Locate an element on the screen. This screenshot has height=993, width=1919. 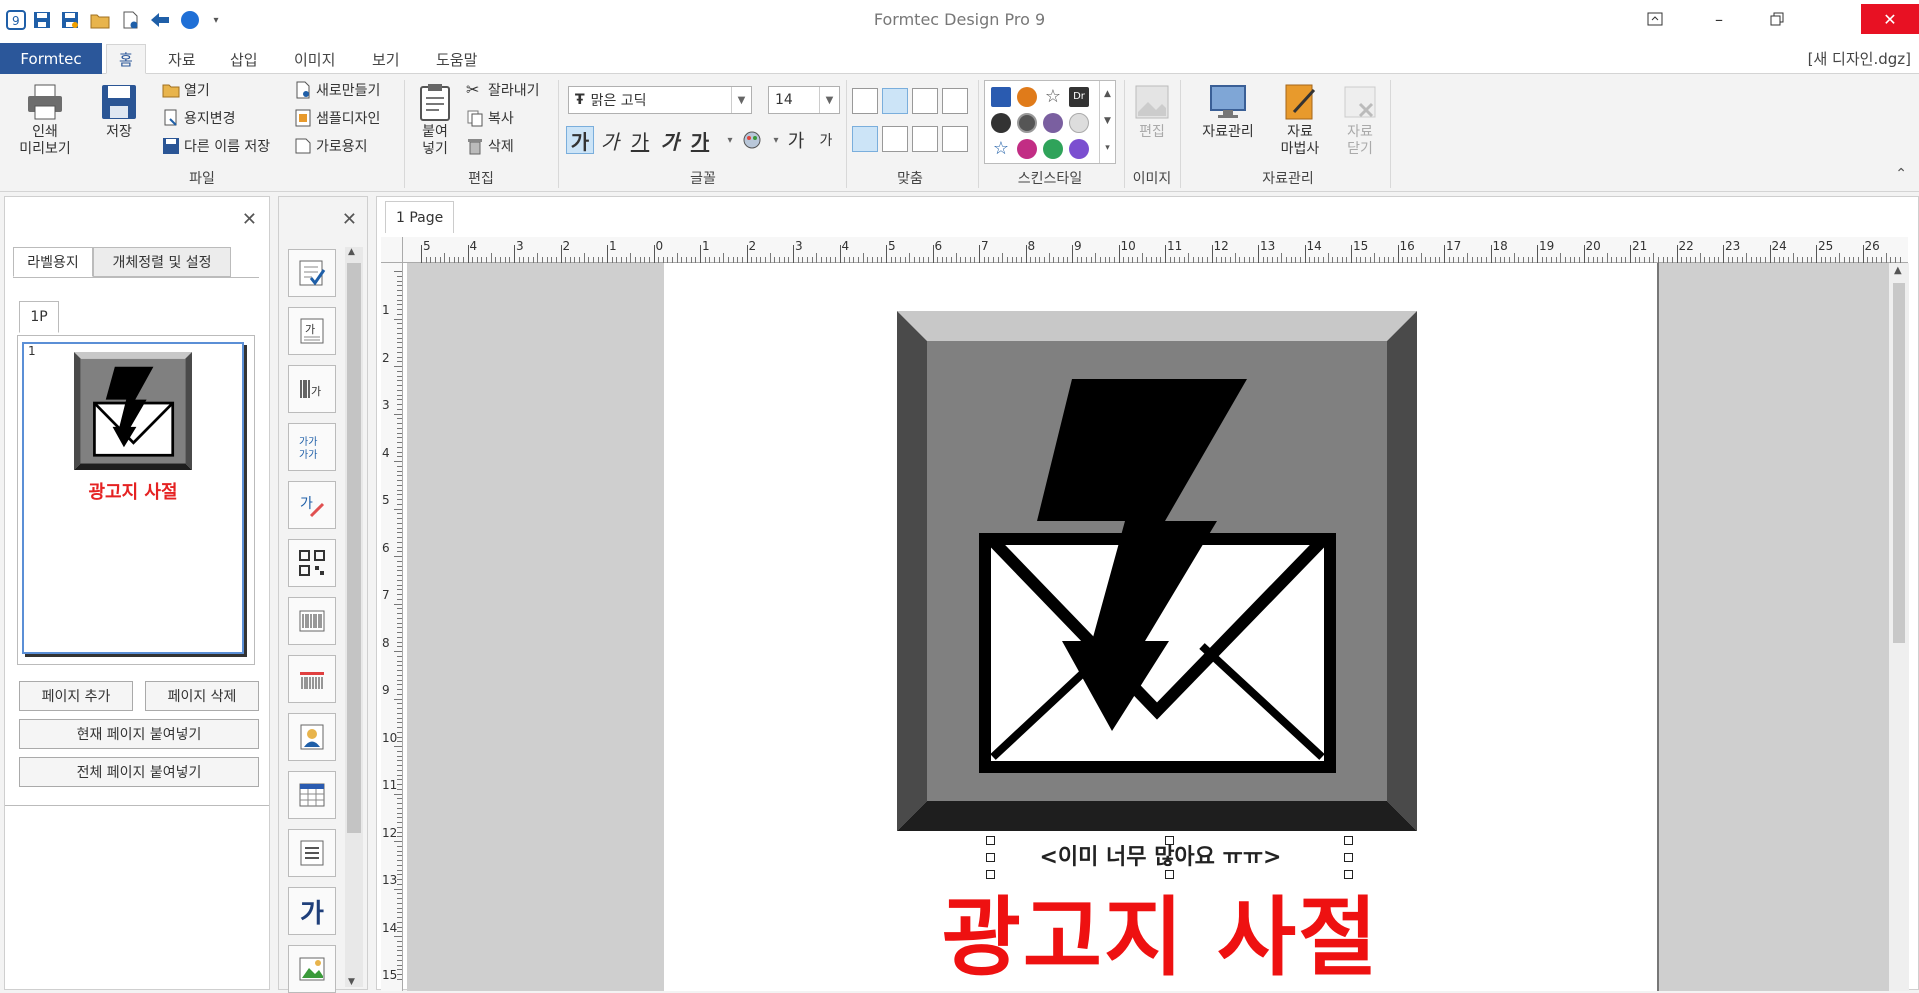
align-center-button is located at coordinates (895, 101).